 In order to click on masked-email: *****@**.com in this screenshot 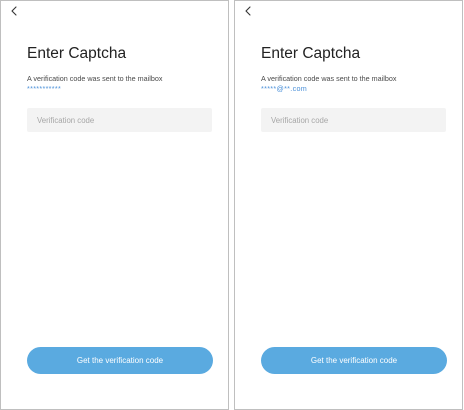, I will do `click(284, 88)`.